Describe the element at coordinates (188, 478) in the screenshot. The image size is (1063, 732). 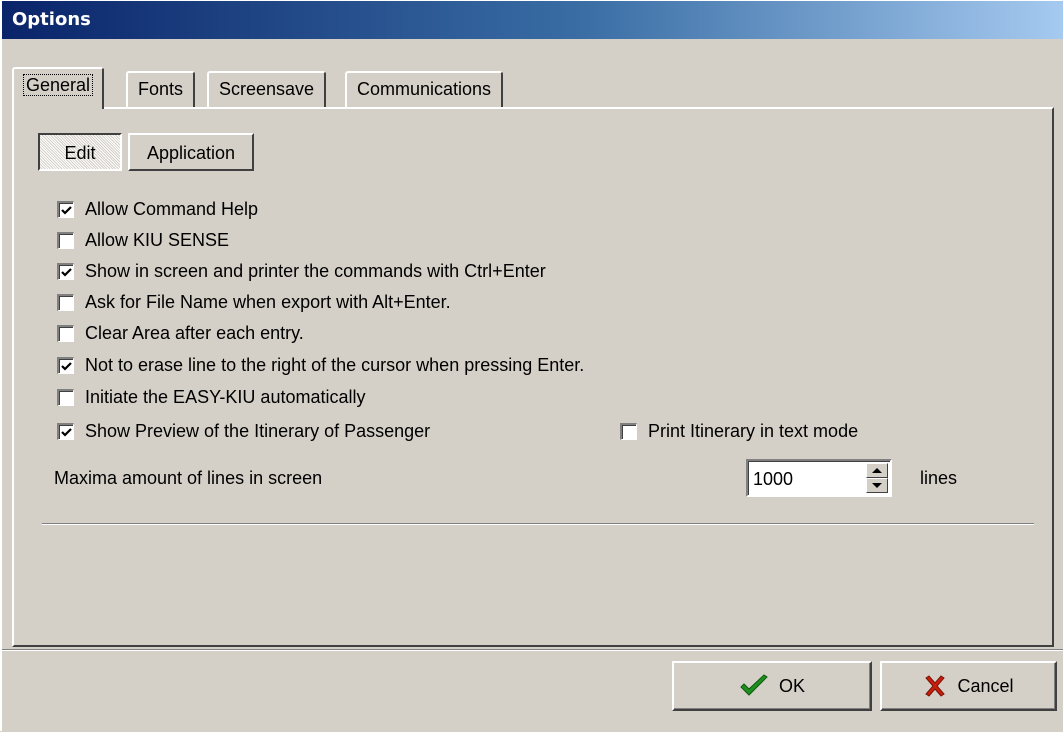
I see `max-lines-label: Maxima amount of lines in screen` at that location.